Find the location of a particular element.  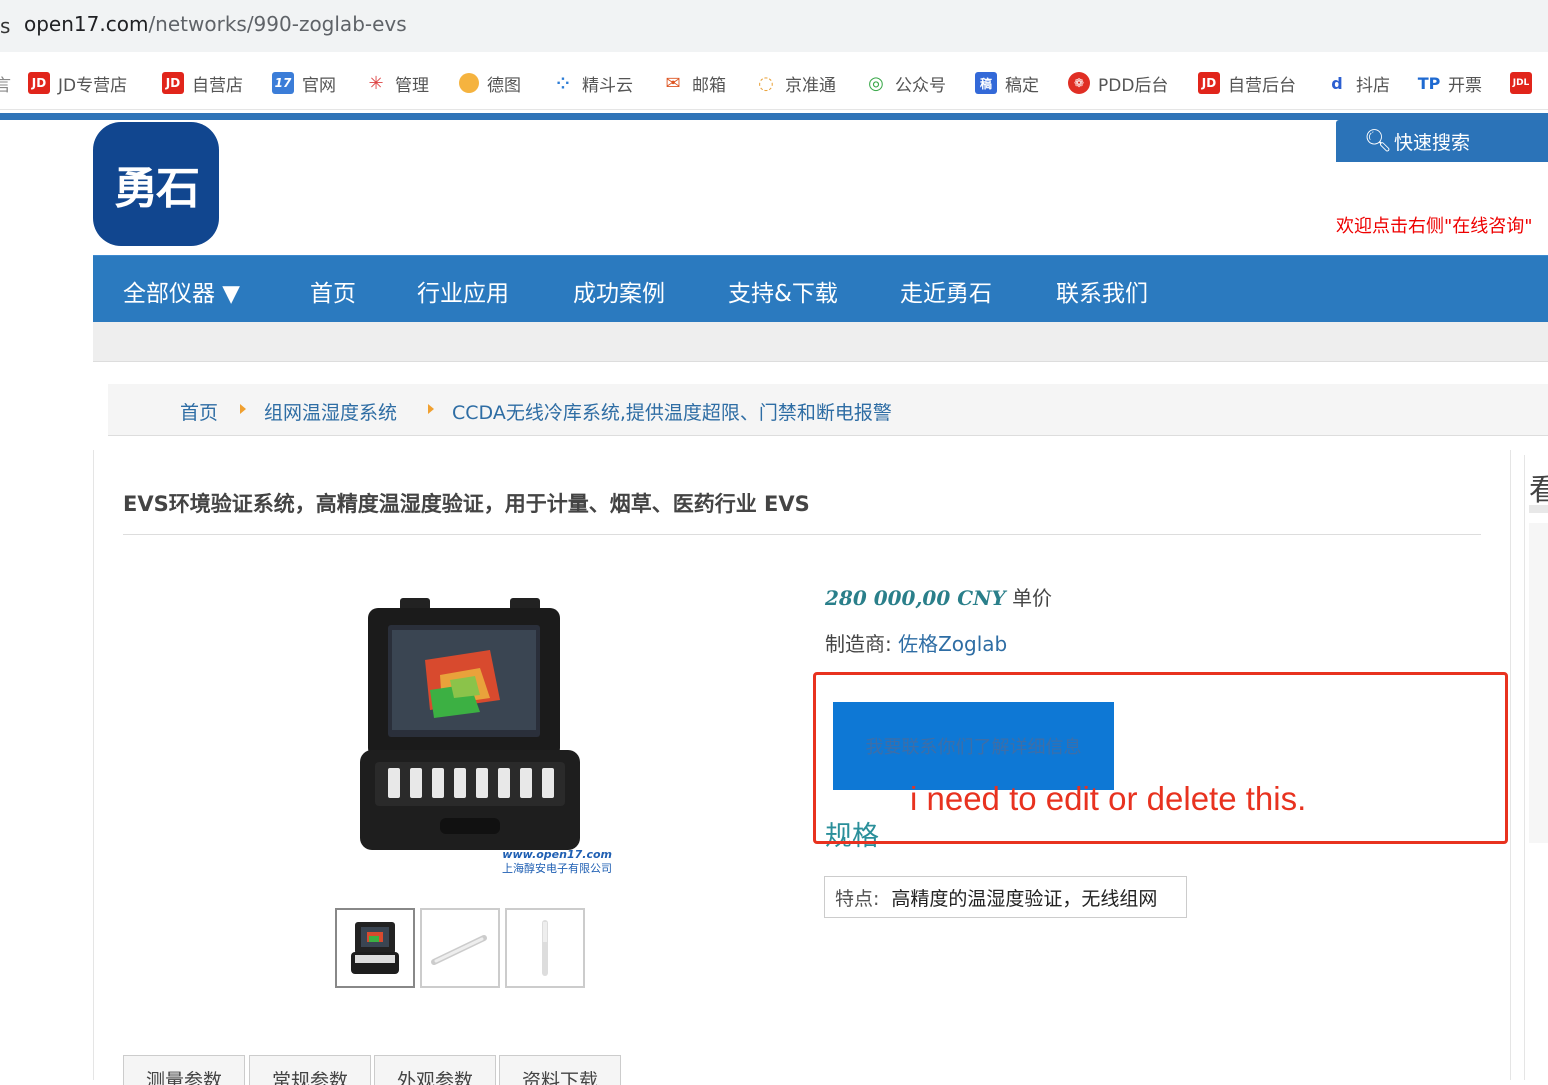

ring-icon: ◌ is located at coordinates (766, 83).